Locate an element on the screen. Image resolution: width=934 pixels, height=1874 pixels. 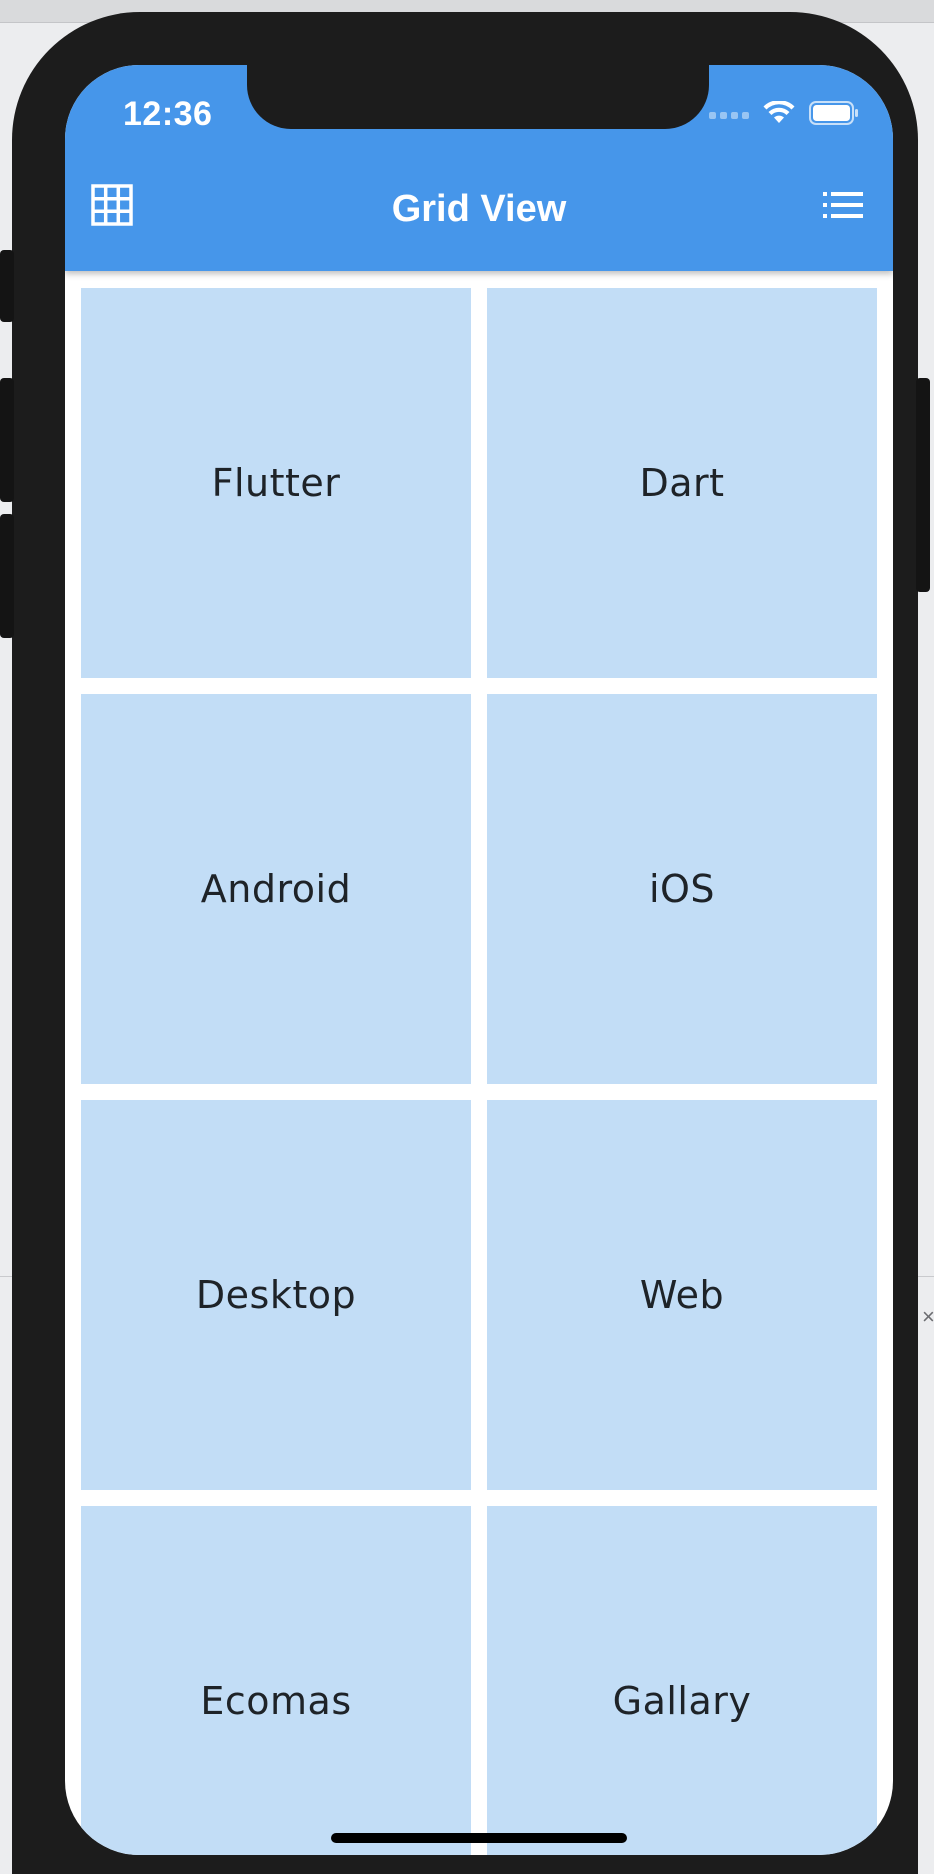
mute-switch is located at coordinates (7, 286).